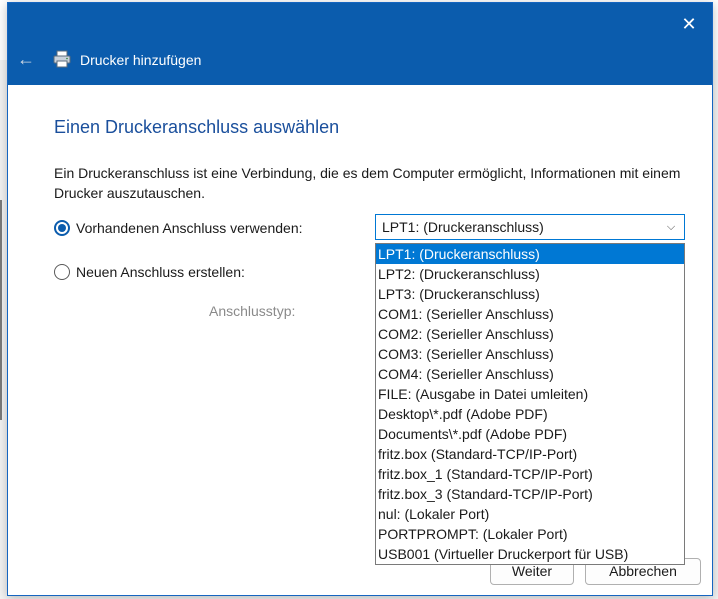  I want to click on create-new-port-radio, so click(62, 272).